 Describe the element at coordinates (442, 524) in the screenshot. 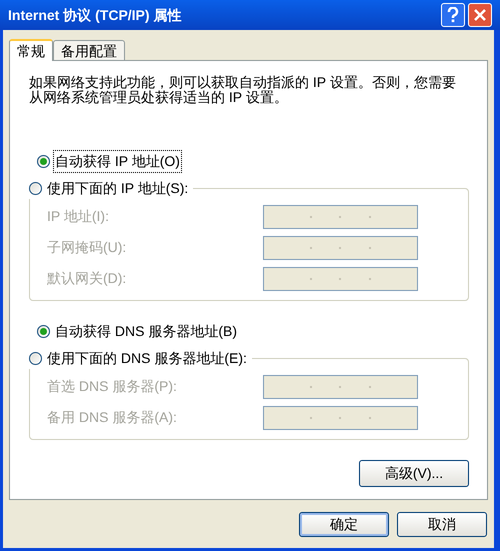

I see `dialog-button: 取消` at that location.